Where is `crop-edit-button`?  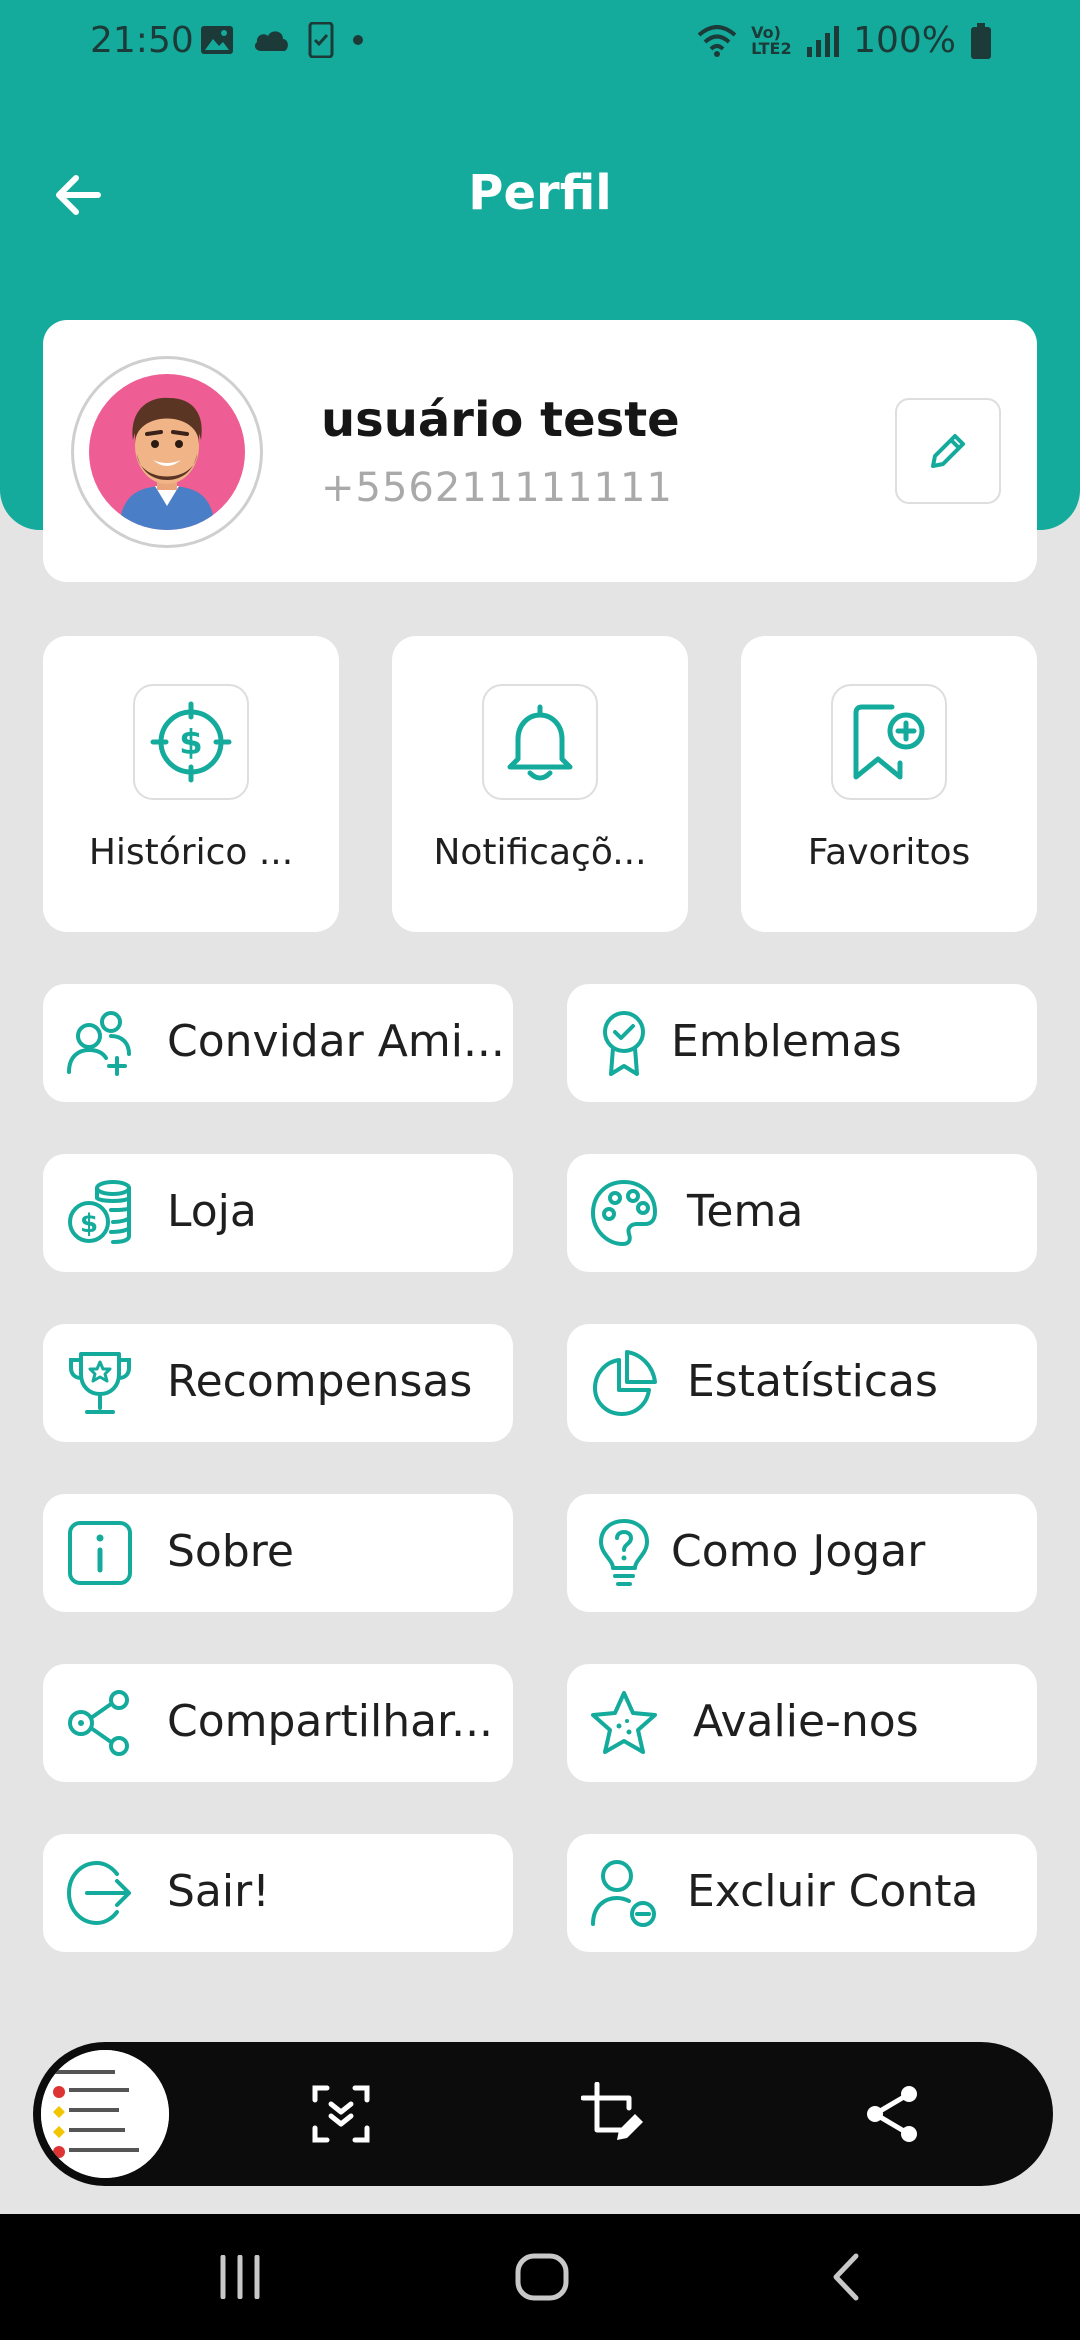 crop-edit-button is located at coordinates (613, 2114).